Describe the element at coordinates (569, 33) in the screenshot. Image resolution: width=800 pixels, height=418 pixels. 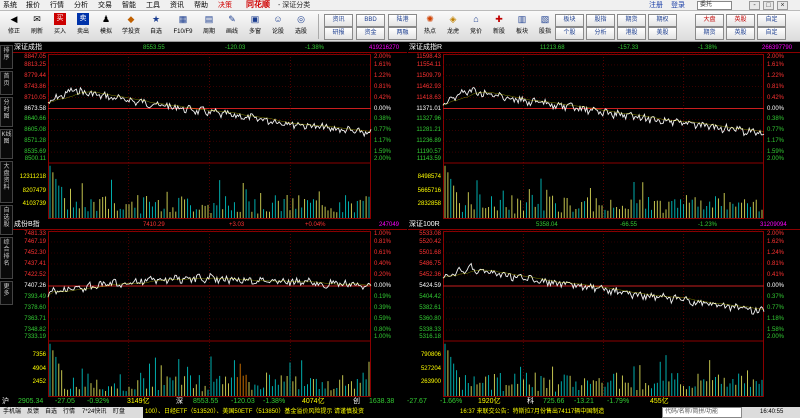
I see `single-stock-button: 个股` at that location.